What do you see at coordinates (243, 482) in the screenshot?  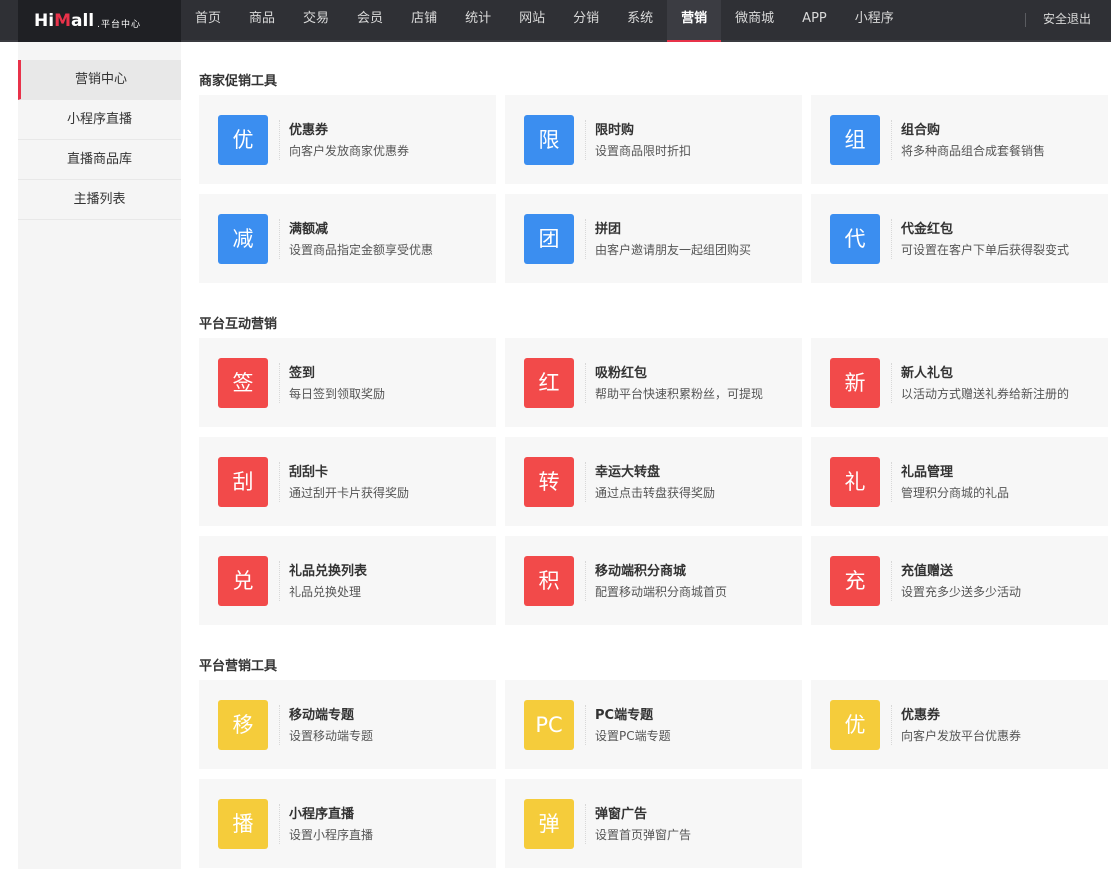 I see `scratch-card-icon: 刮` at bounding box center [243, 482].